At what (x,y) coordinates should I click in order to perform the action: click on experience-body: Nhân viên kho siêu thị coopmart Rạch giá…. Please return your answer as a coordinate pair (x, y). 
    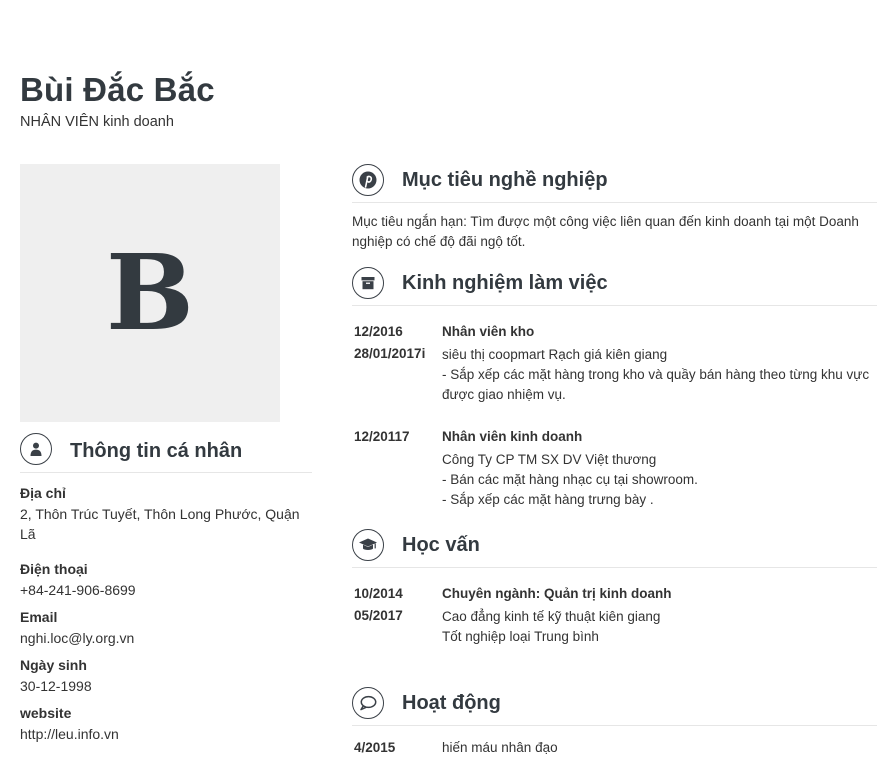
    Looking at the image, I should click on (657, 363).